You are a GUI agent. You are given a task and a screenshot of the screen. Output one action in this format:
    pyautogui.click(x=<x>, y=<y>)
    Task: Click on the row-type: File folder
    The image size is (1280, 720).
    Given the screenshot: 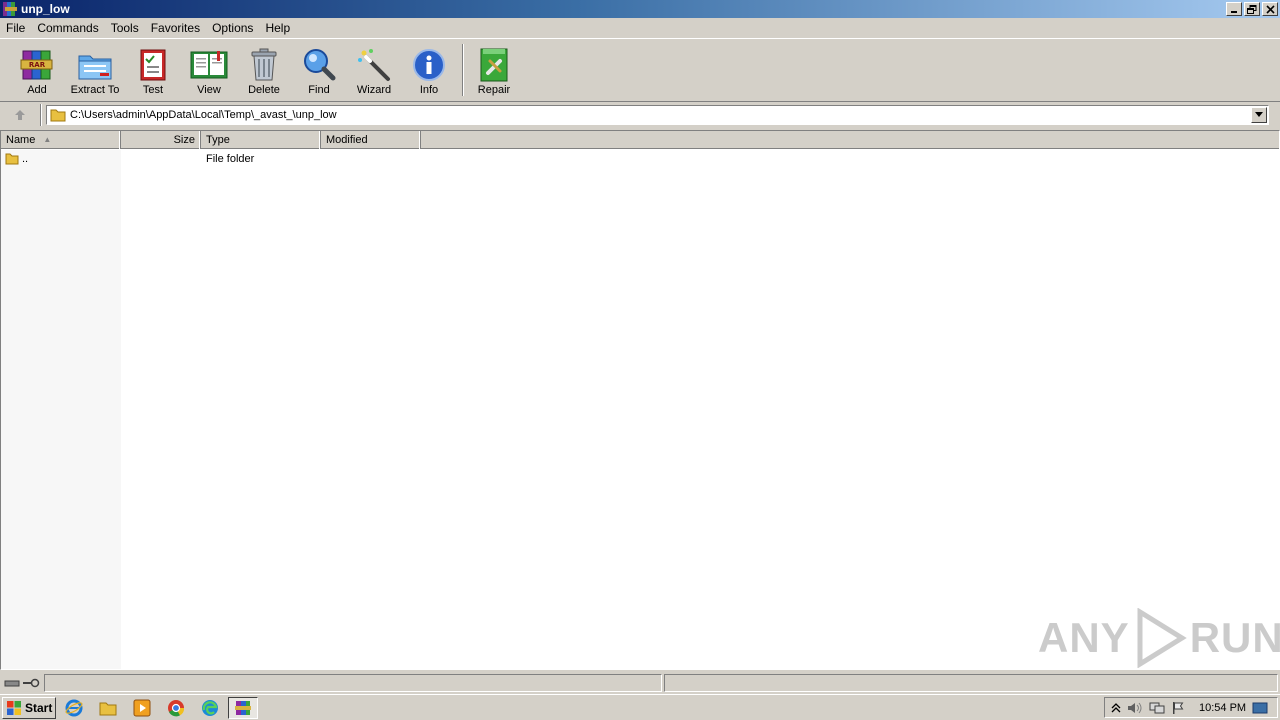 What is the action you would take?
    pyautogui.click(x=230, y=158)
    